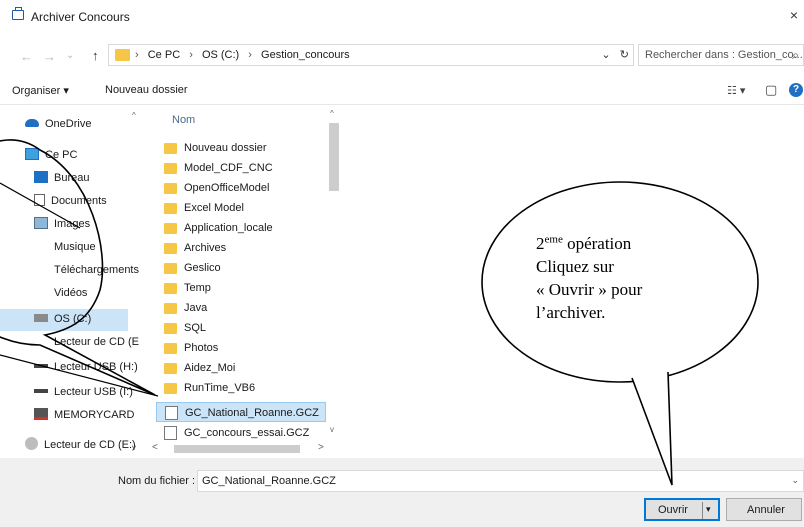  Describe the element at coordinates (584, 243) in the screenshot. I see `annotation-line-1: 2eme opération` at that location.